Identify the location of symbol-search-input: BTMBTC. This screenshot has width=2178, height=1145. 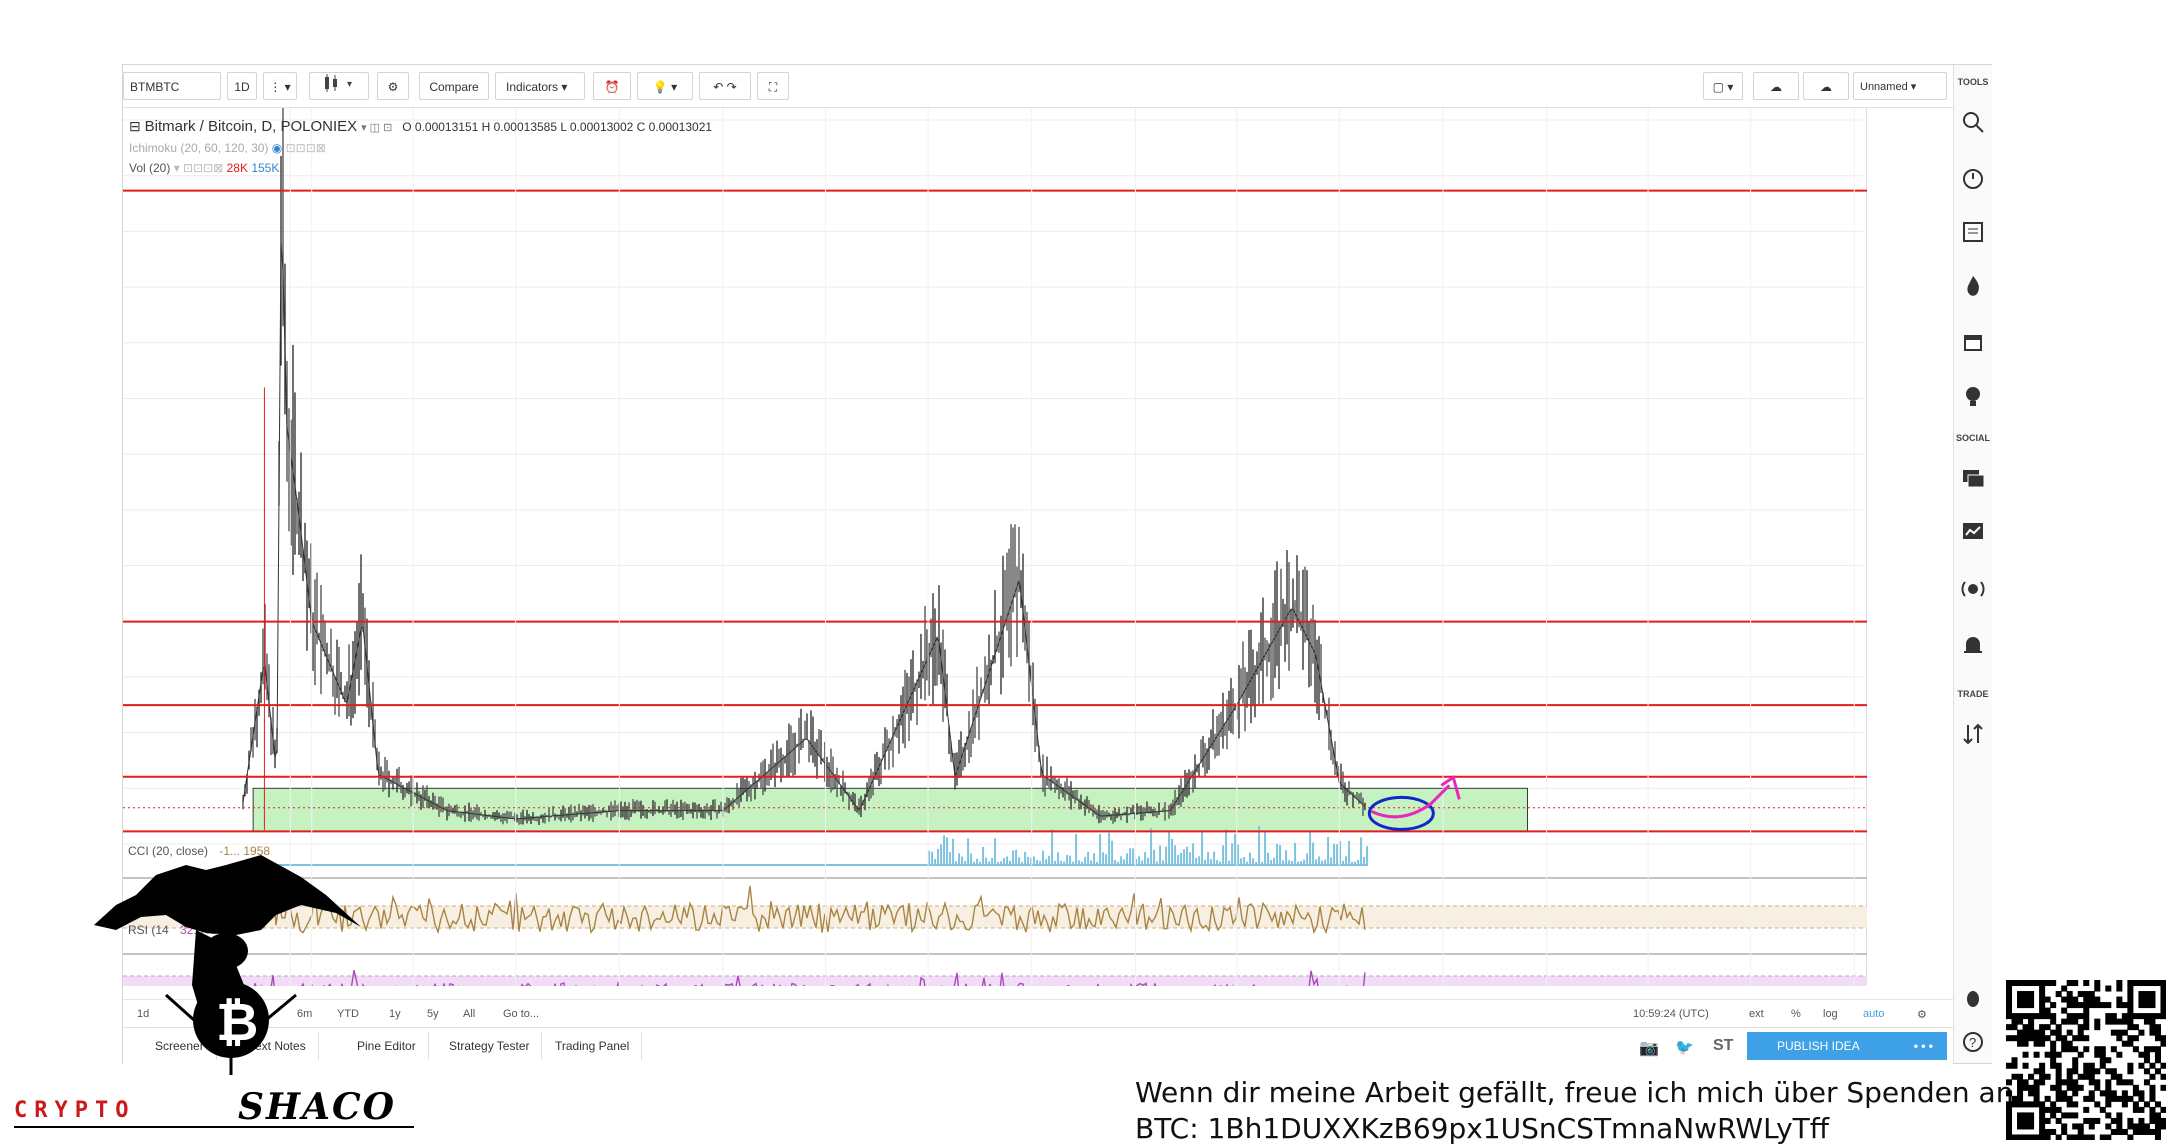
(172, 86).